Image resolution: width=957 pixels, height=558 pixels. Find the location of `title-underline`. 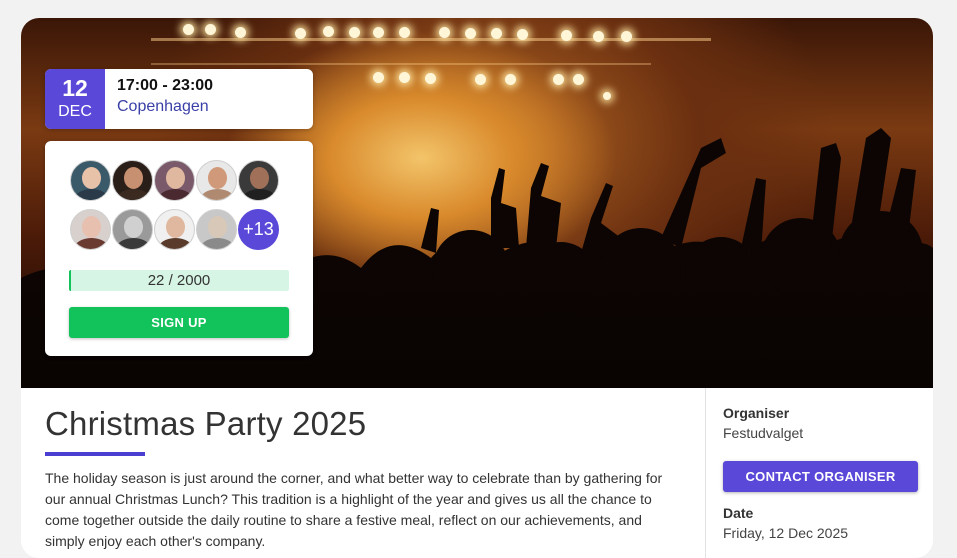

title-underline is located at coordinates (95, 454).